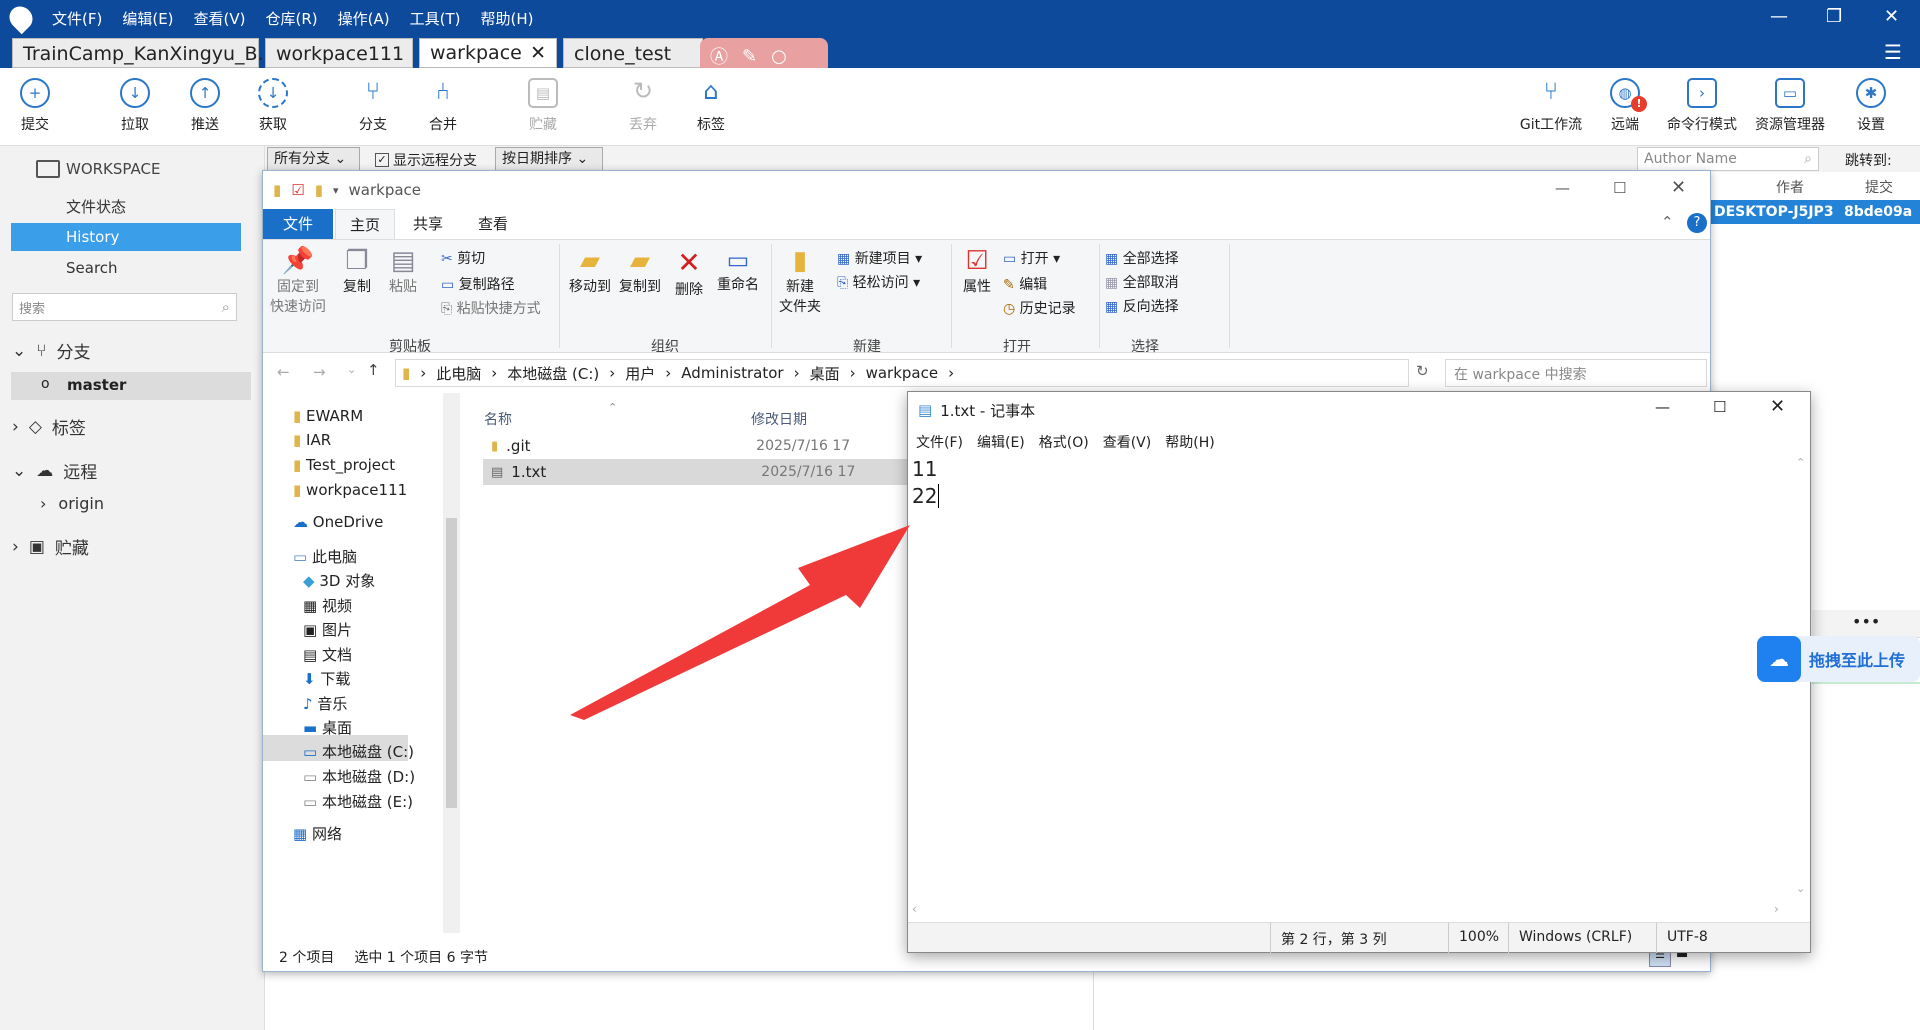 The image size is (1920, 1030). What do you see at coordinates (590, 271) in the screenshot?
I see `move-to-button: ▰ 移动到` at bounding box center [590, 271].